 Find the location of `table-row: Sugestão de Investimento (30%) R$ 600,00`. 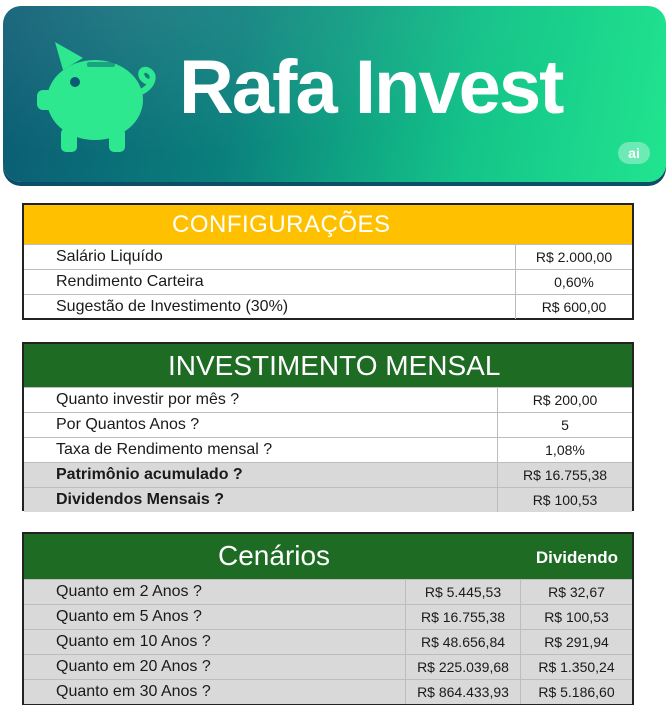

table-row: Sugestão de Investimento (30%) R$ 600,00 is located at coordinates (328, 306).